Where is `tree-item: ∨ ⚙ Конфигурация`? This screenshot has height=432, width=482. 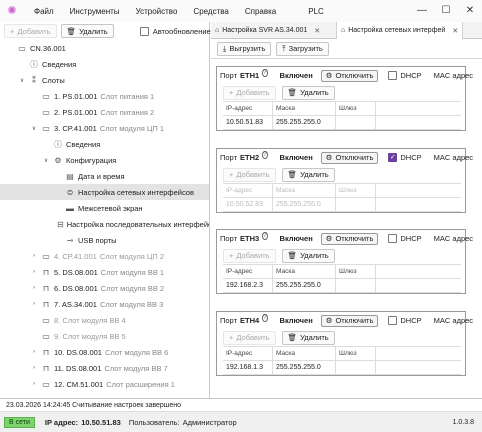
tree-item: ∨ ⚙ Конфигурация is located at coordinates (104, 160).